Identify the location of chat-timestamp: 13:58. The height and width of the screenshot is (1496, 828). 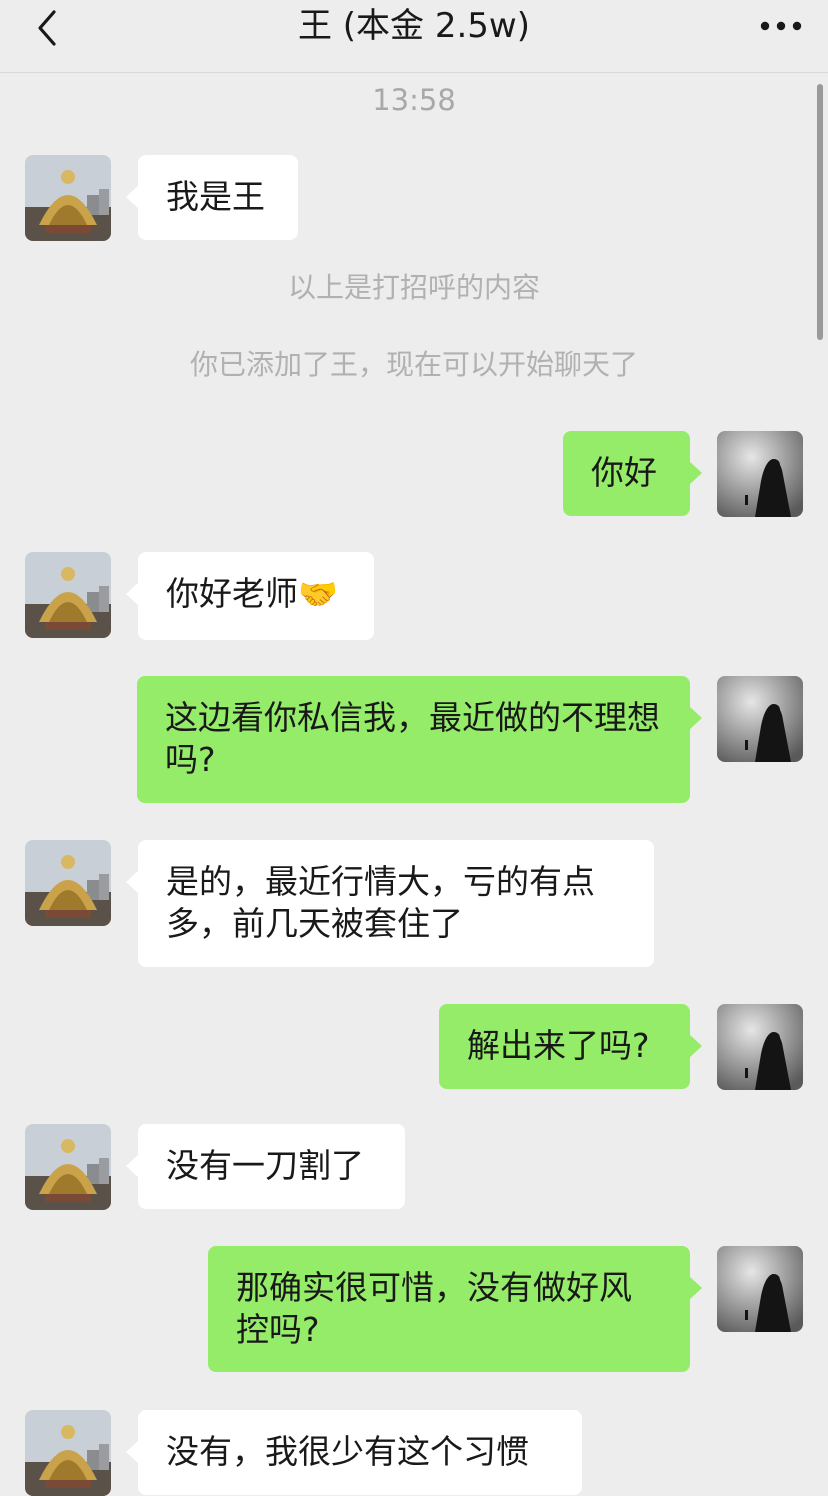
(414, 100).